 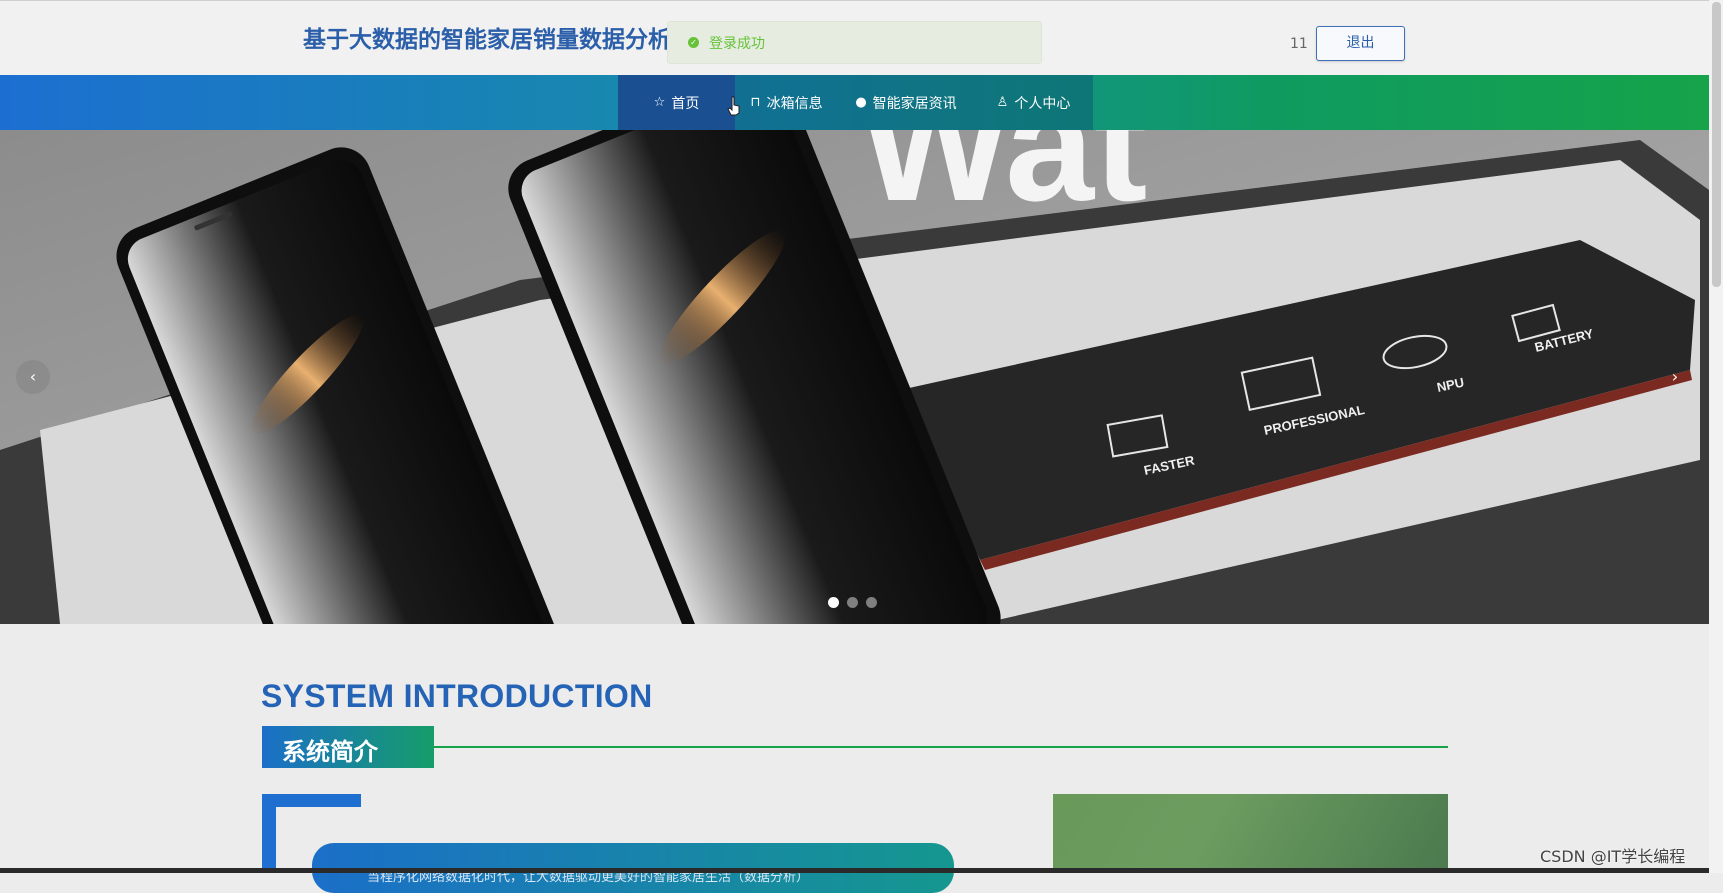 I want to click on intro-image, so click(x=1250, y=833).